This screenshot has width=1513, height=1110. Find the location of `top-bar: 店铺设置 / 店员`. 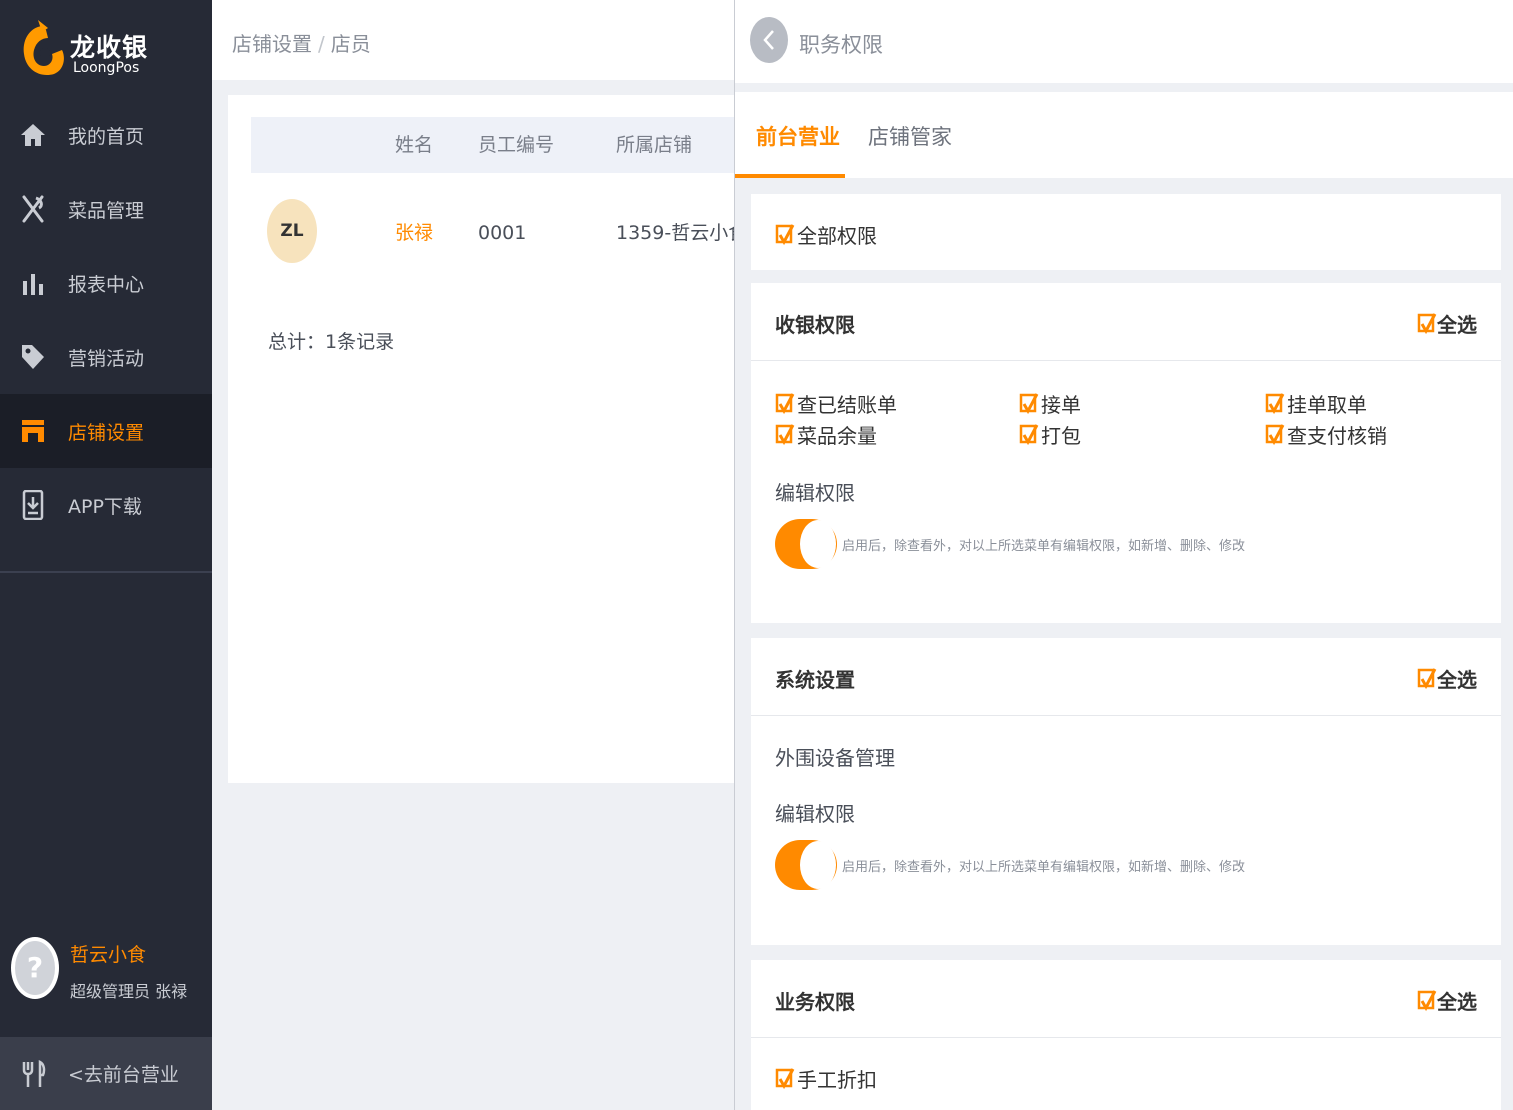

top-bar: 店铺设置 / 店员 is located at coordinates (473, 40).